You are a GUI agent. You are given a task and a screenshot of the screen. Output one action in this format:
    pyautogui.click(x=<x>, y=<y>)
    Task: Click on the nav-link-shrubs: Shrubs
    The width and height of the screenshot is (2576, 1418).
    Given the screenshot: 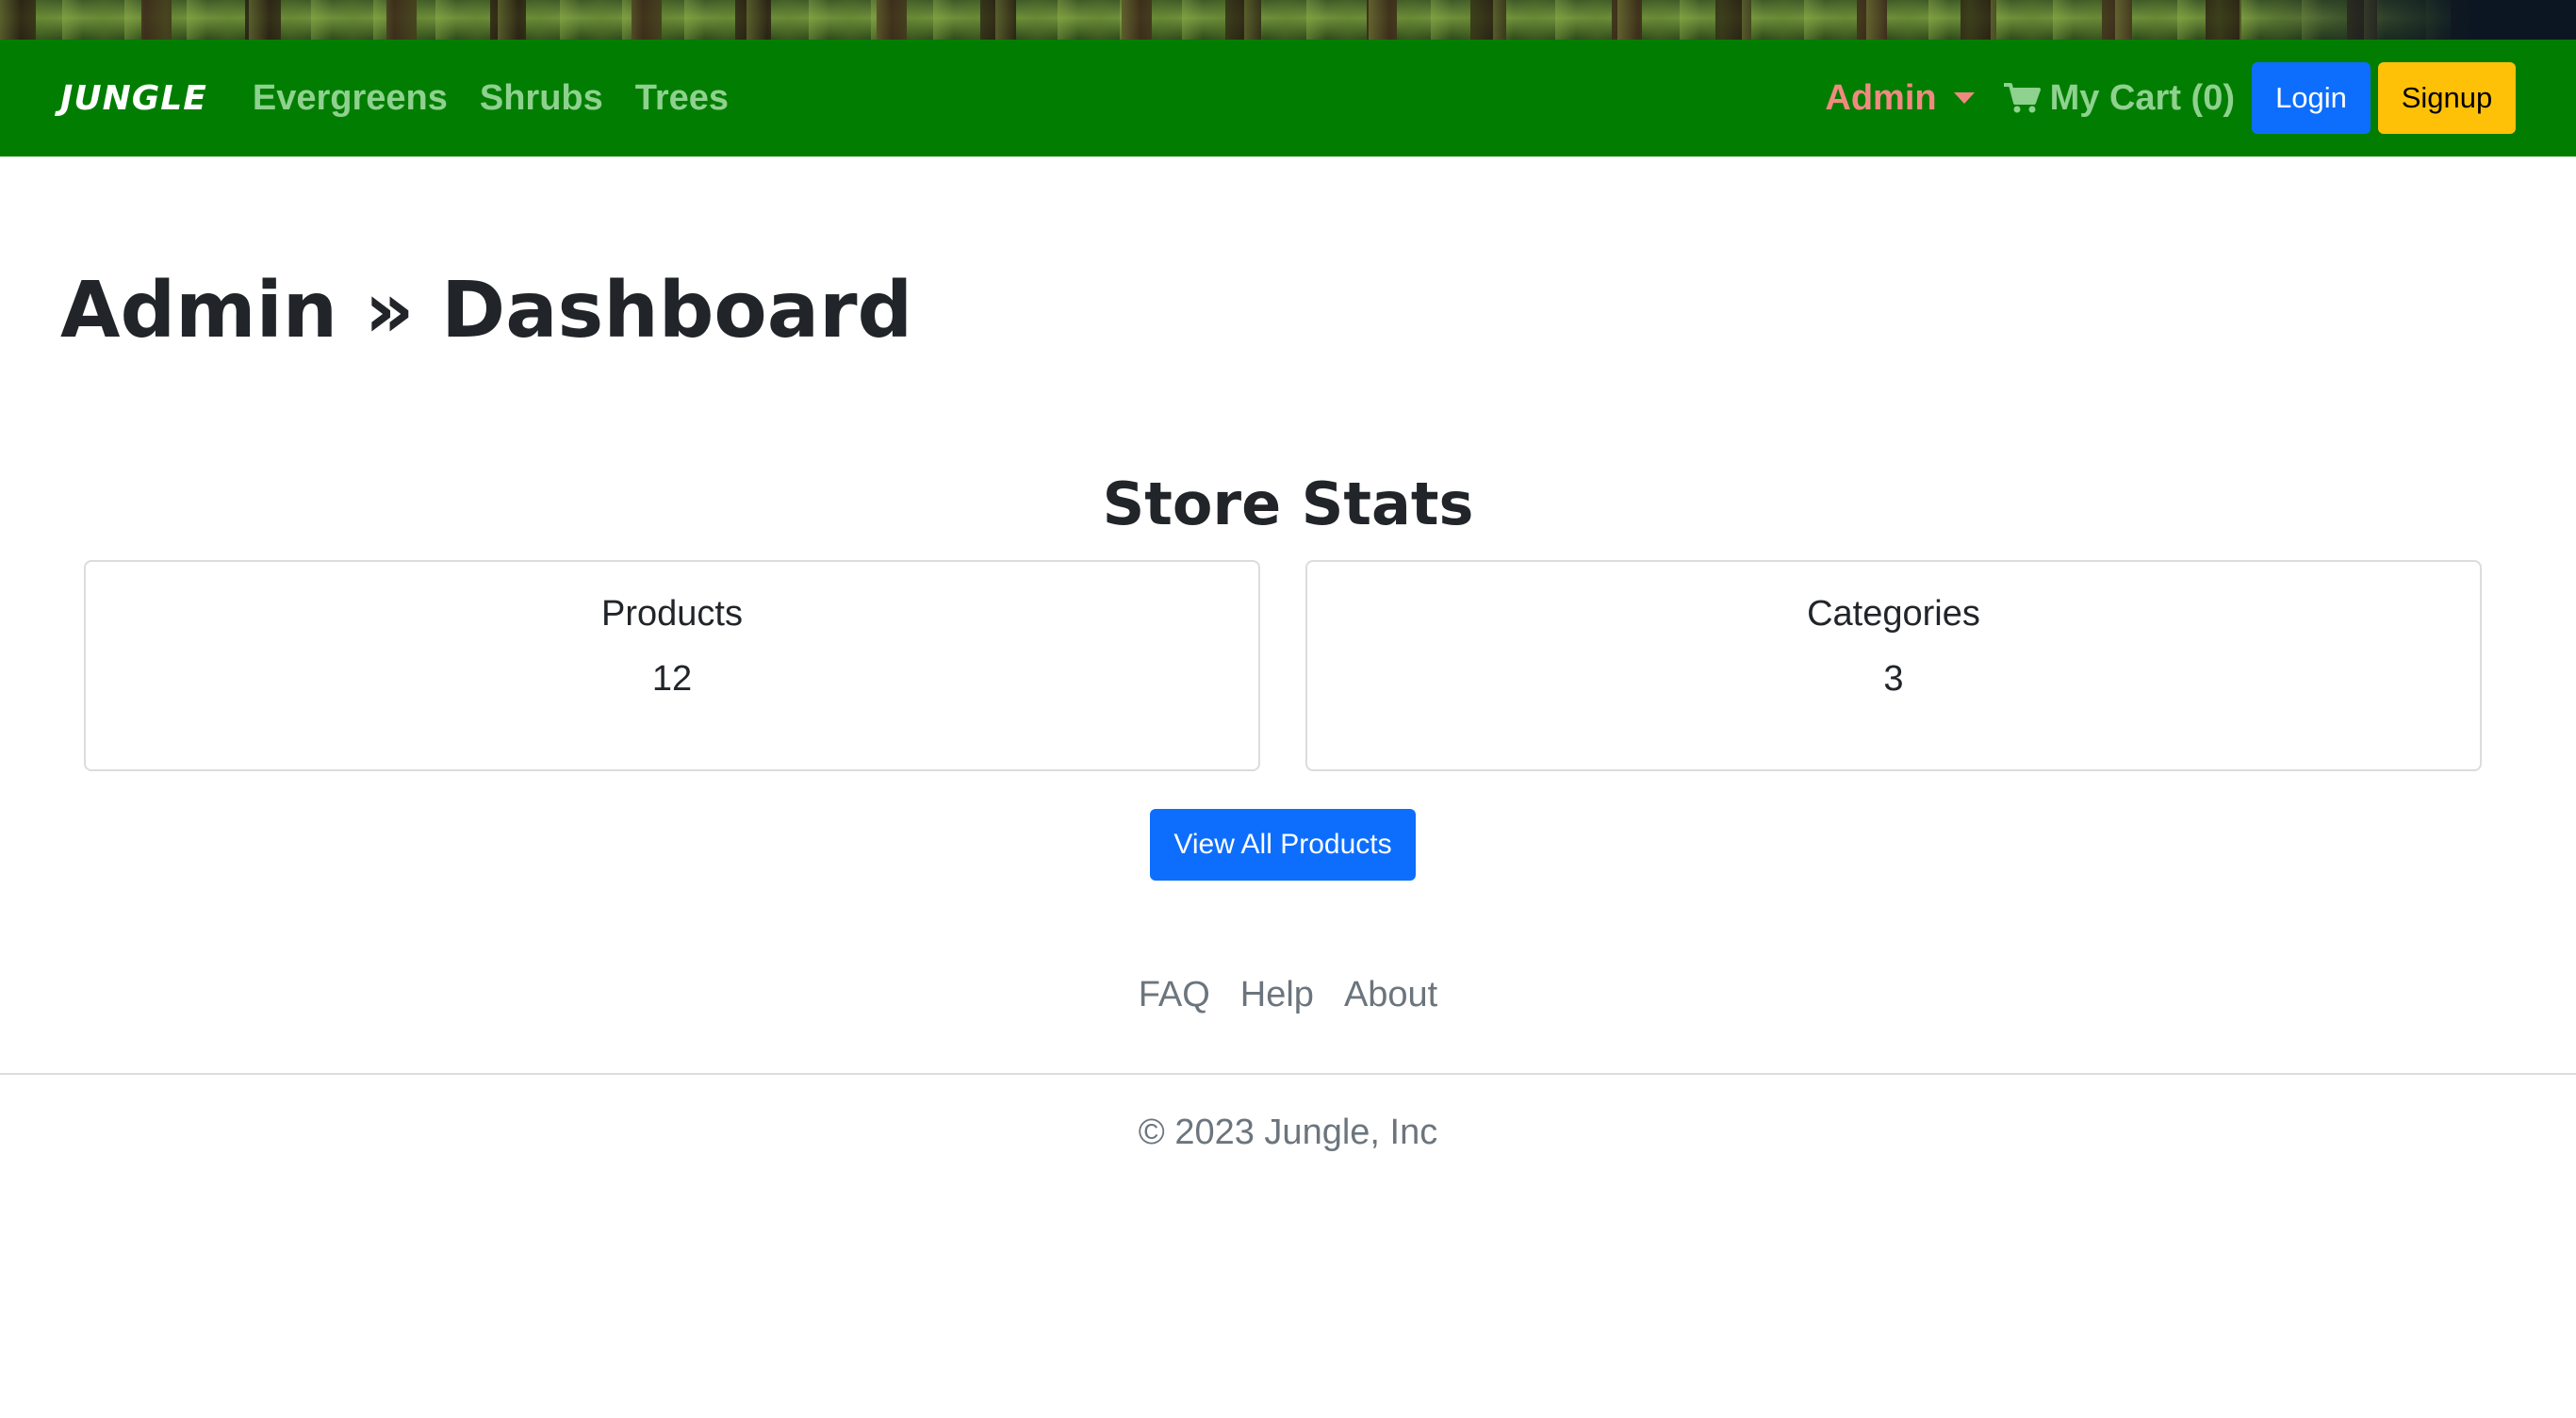 What is the action you would take?
    pyautogui.click(x=541, y=98)
    